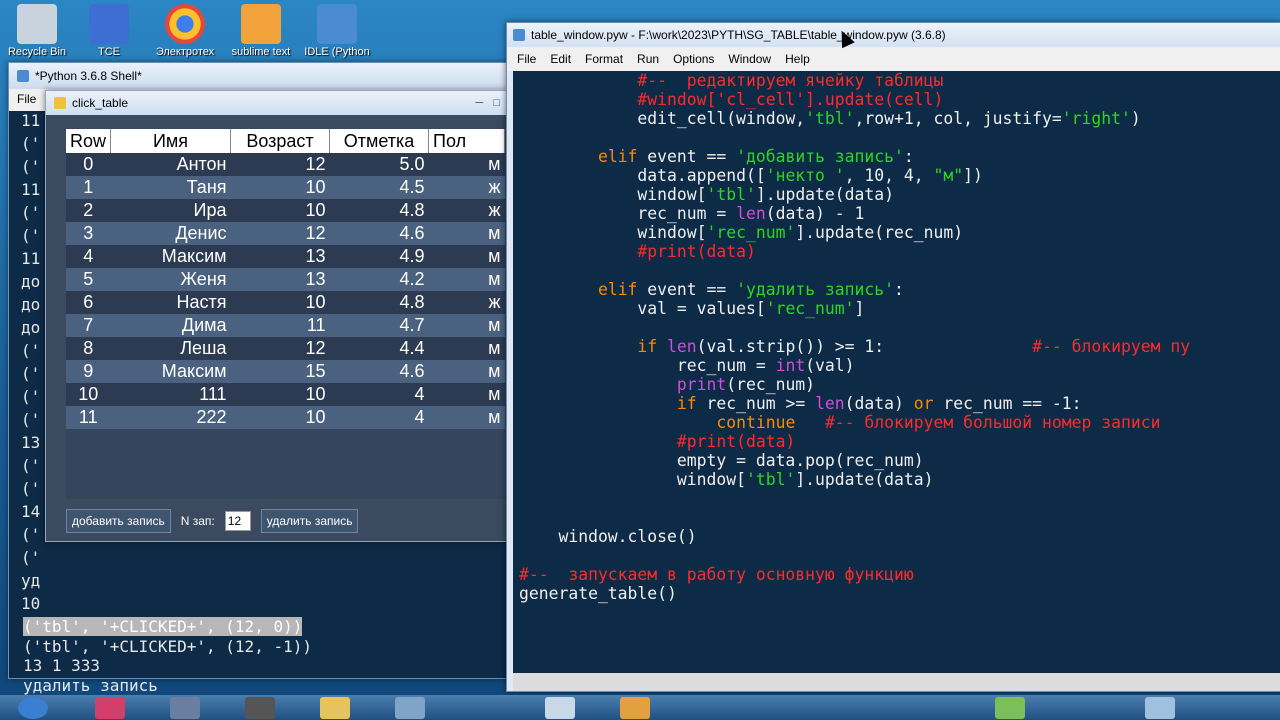 This screenshot has width=1280, height=720. What do you see at coordinates (88, 233) in the screenshot?
I see `cell-row: 3` at bounding box center [88, 233].